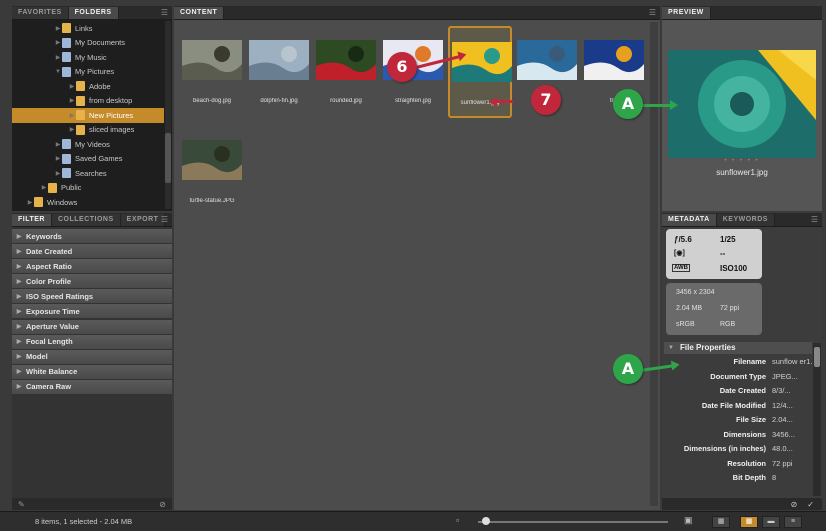 The image size is (826, 531). I want to click on thumbnail-item: turtle-statue.JPG, so click(212, 172).